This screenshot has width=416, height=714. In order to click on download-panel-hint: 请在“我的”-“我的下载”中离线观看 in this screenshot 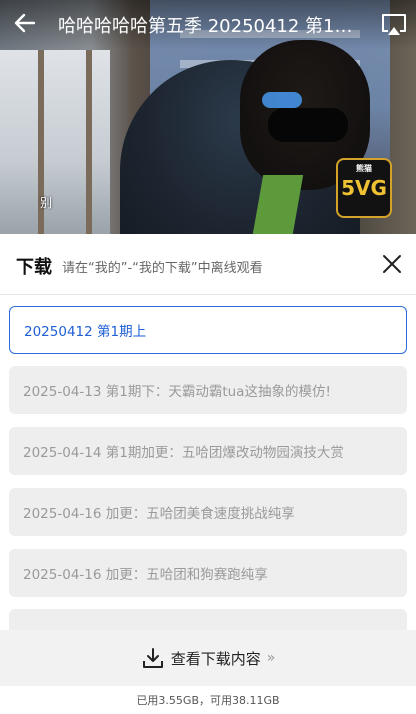, I will do `click(162, 268)`.